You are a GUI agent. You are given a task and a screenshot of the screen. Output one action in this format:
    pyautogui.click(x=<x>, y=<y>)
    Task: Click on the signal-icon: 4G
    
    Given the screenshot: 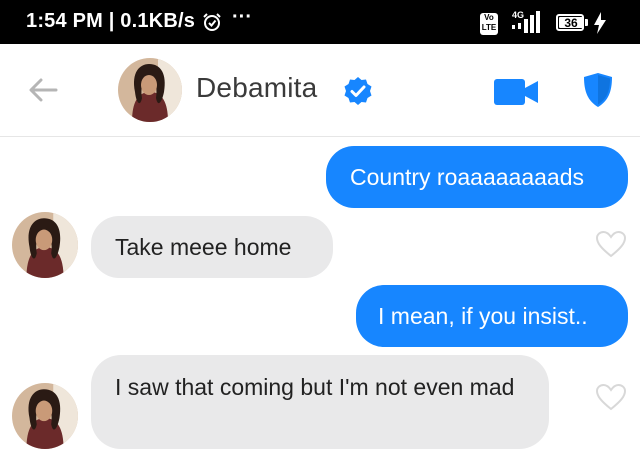 What is the action you would take?
    pyautogui.click(x=528, y=24)
    